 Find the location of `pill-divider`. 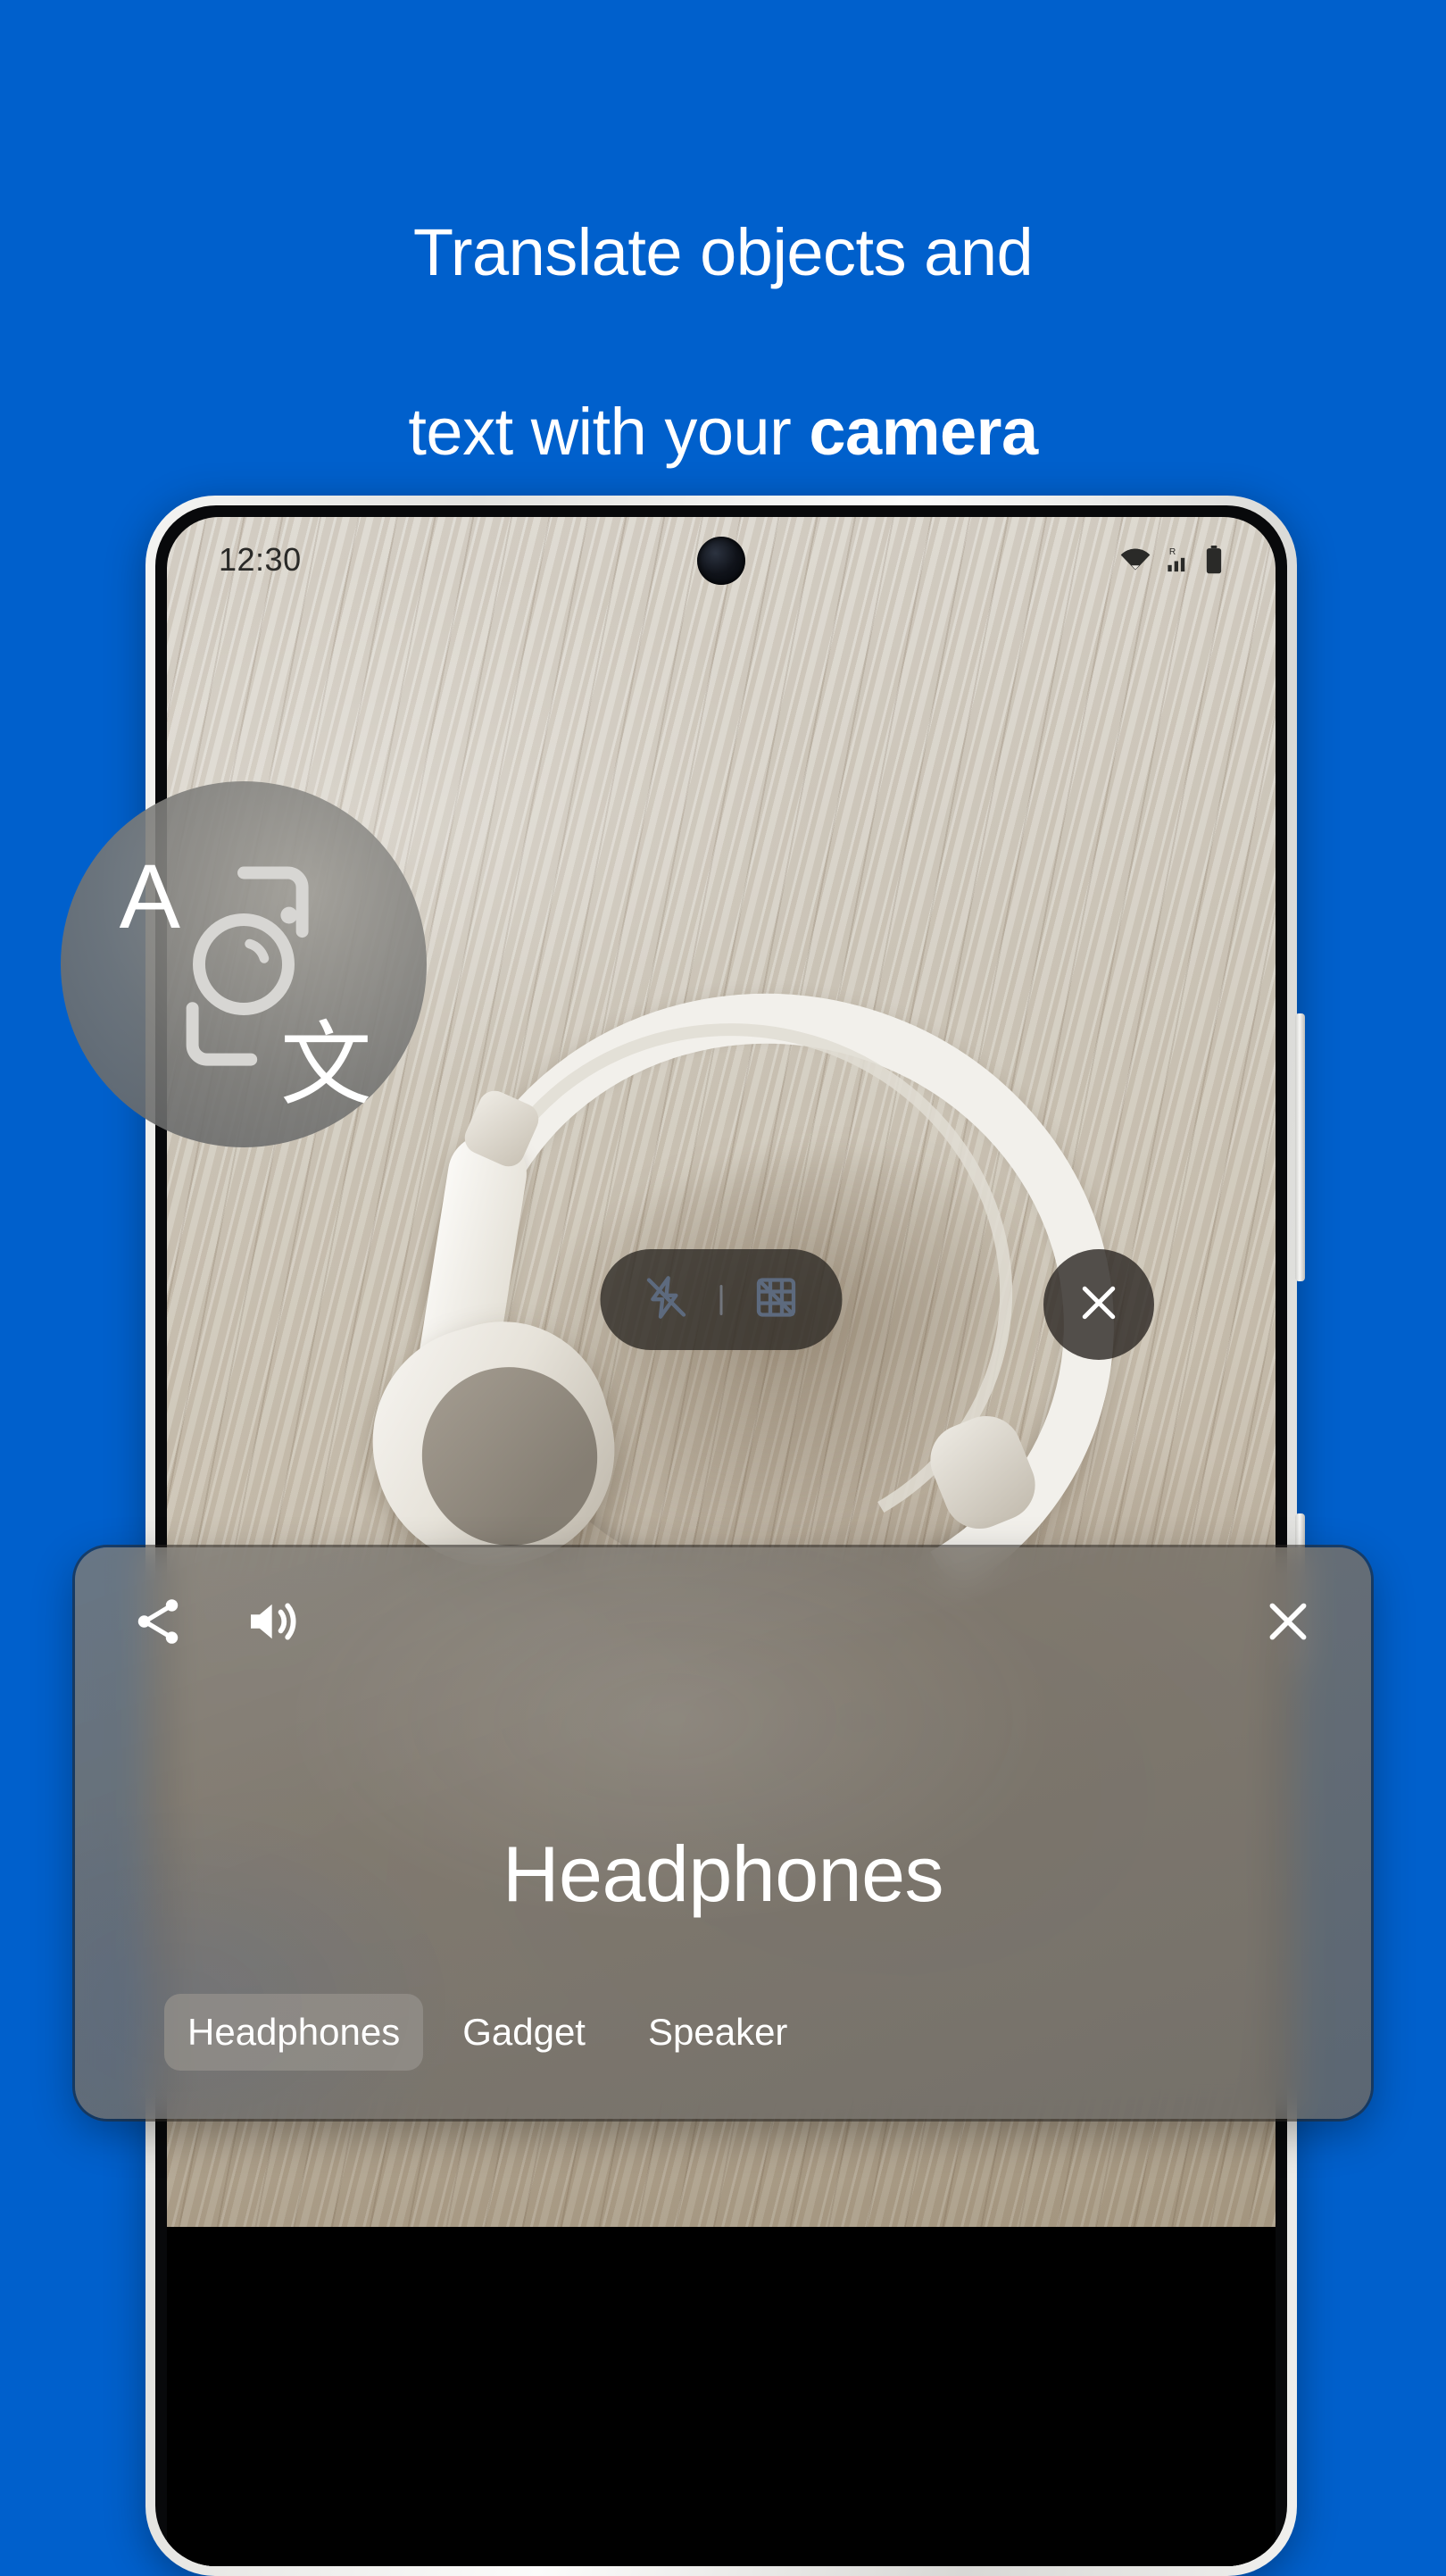

pill-divider is located at coordinates (721, 1299).